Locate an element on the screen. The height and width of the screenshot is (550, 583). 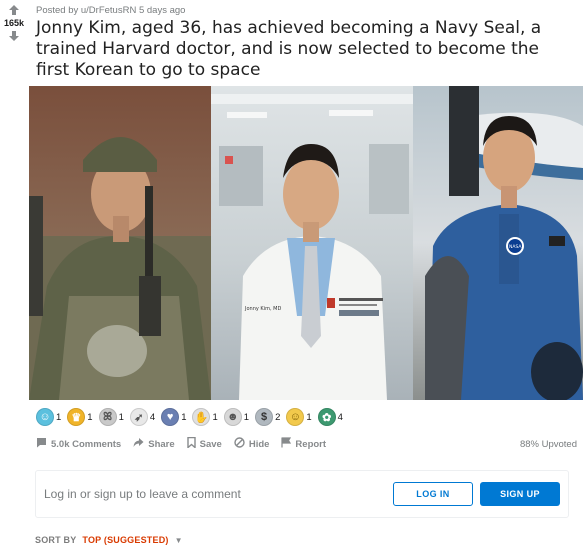
report-label: Report is located at coordinates (311, 444).